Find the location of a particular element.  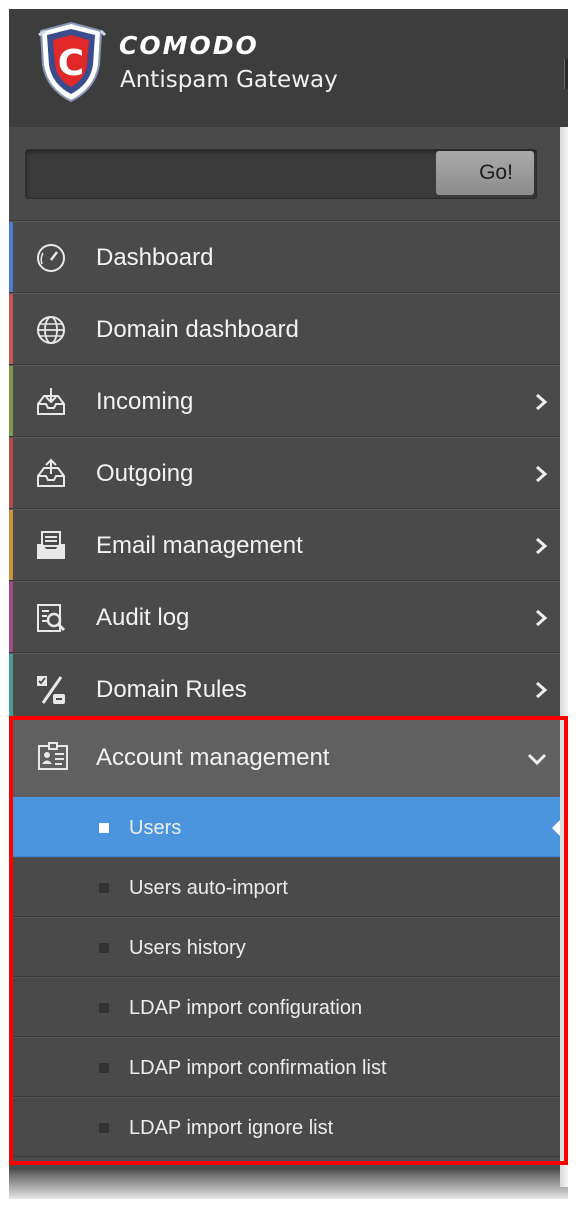

dashboard-gauge-icon is located at coordinates (51, 258).